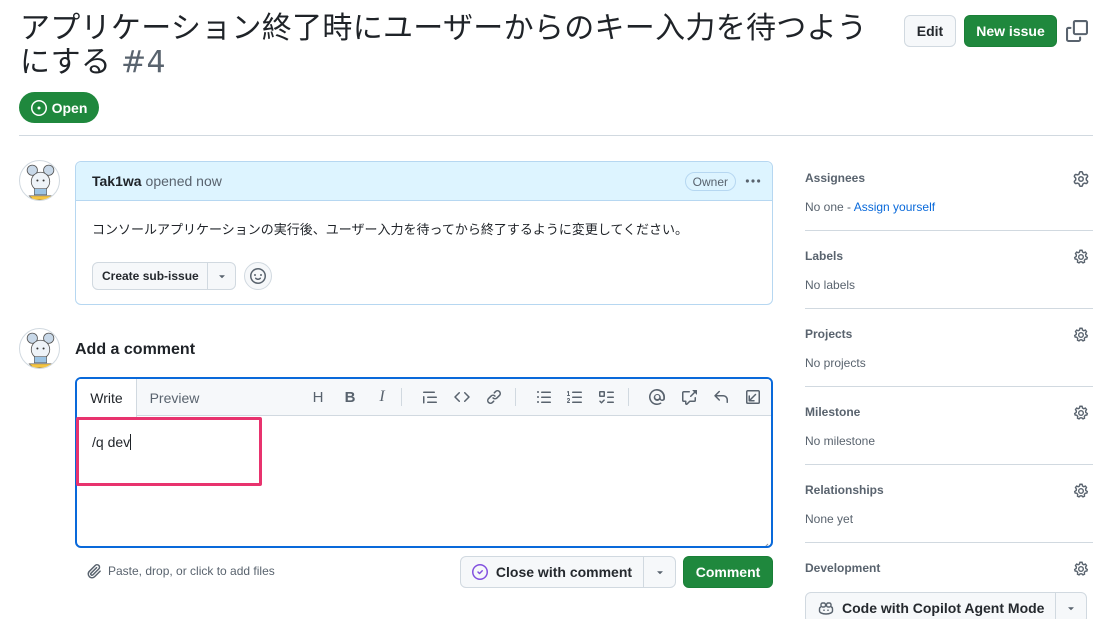 The image size is (1106, 619). What do you see at coordinates (39, 348) in the screenshot?
I see `current-user-avatar` at bounding box center [39, 348].